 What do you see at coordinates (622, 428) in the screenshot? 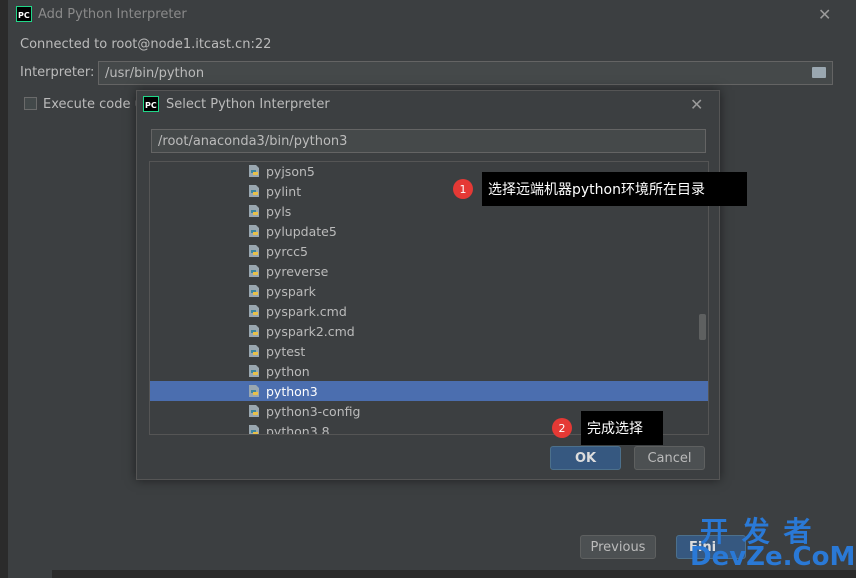
I see `step-2-tooltip: 完成选择` at bounding box center [622, 428].